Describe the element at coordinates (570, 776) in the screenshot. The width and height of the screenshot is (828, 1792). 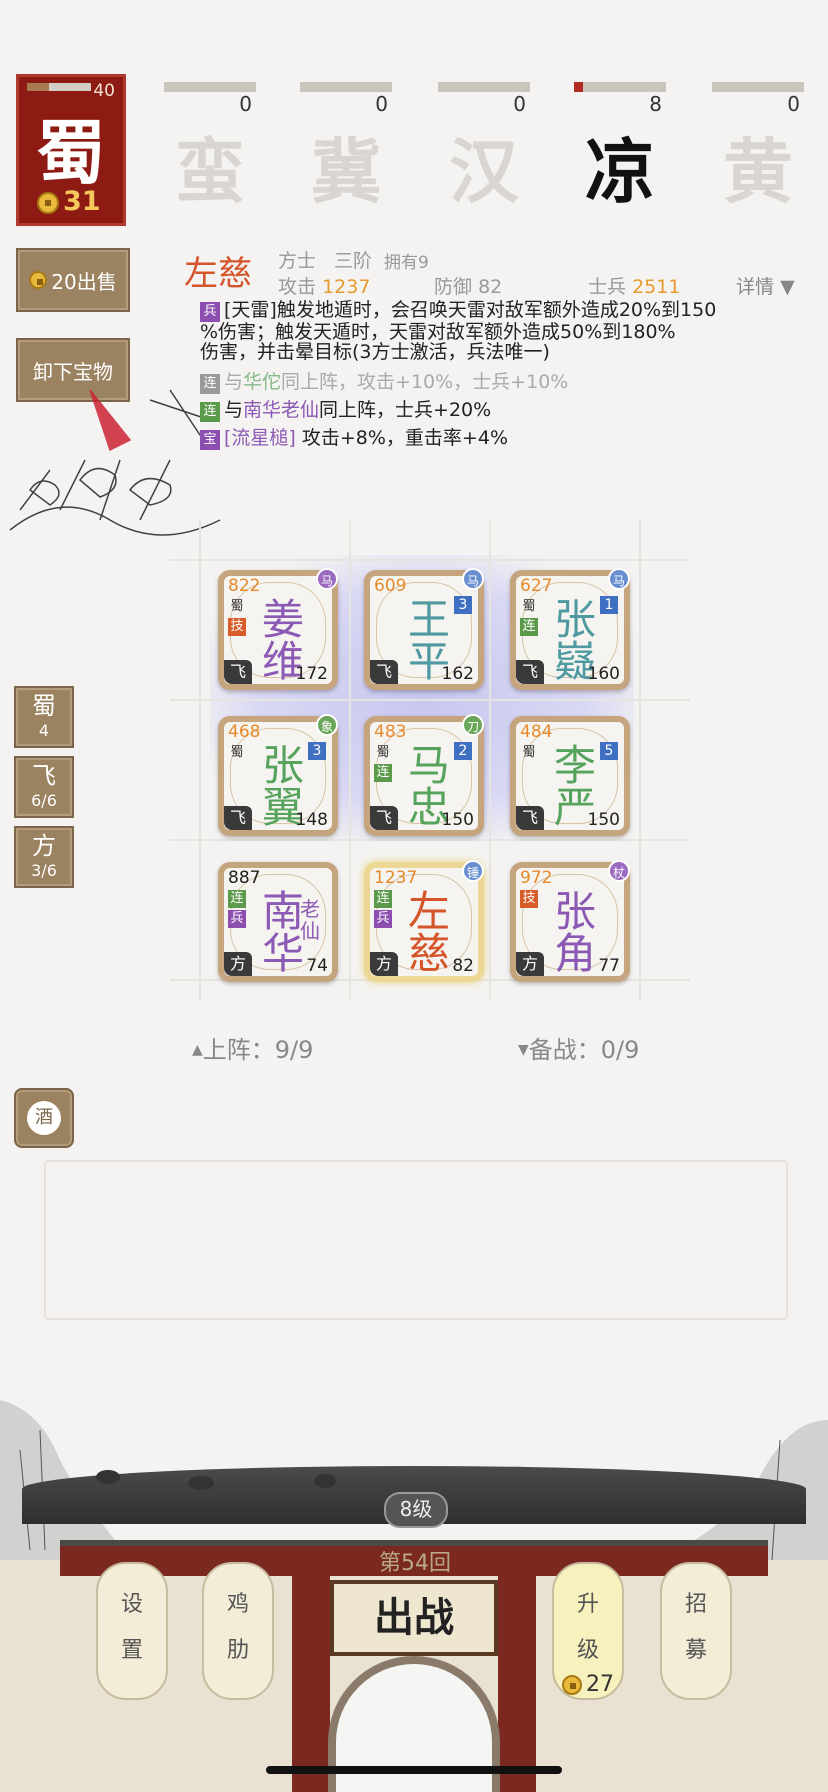
I see `hero-card: 484 蜀李严 5 150 飞` at that location.